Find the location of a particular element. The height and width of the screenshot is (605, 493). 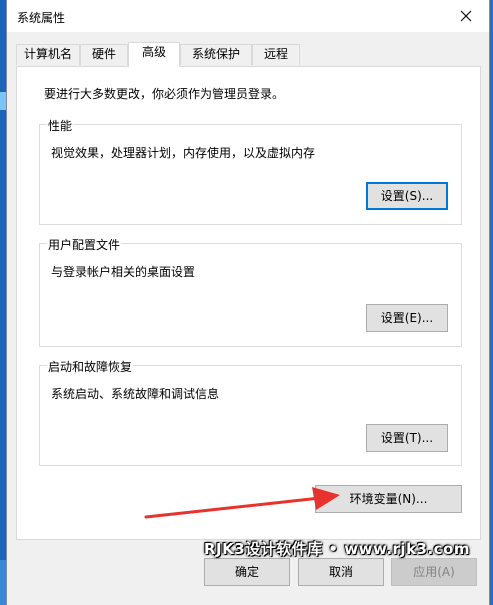

ok-button: 确定 is located at coordinates (247, 572).